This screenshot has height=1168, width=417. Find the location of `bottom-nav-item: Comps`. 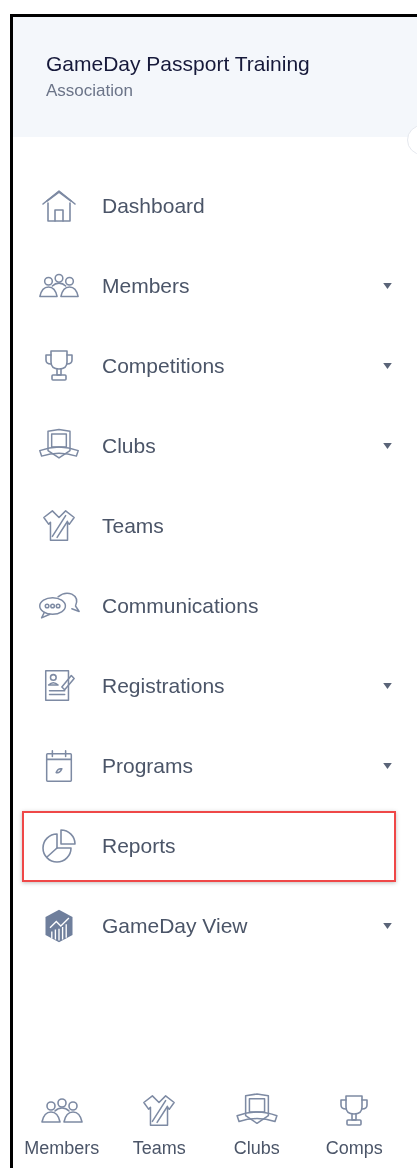

bottom-nav-item: Comps is located at coordinates (354, 1127).